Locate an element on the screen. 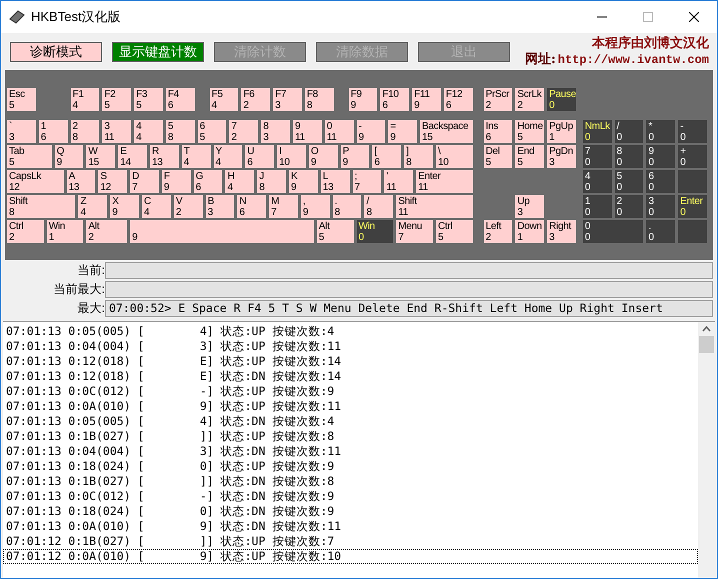 The image size is (718, 579). log-row: 07:01:13 0:0C(012) [ -] 状态:UP 按键次数:9 is located at coordinates (350, 391).